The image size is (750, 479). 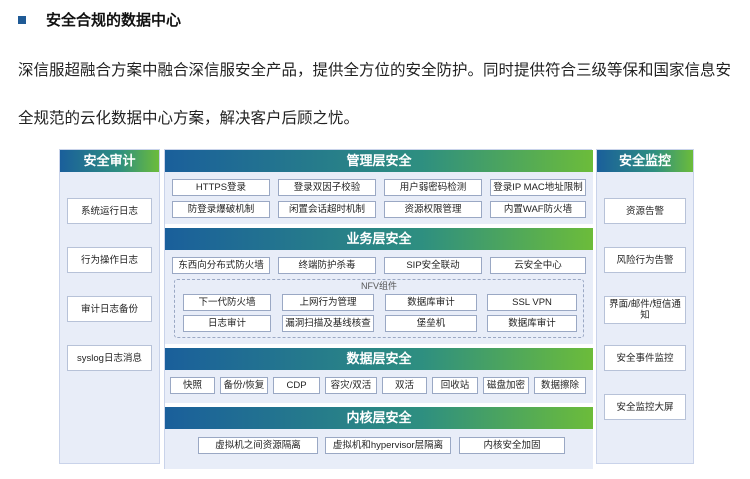 What do you see at coordinates (404, 385) in the screenshot?
I see `data-item: 双活` at bounding box center [404, 385].